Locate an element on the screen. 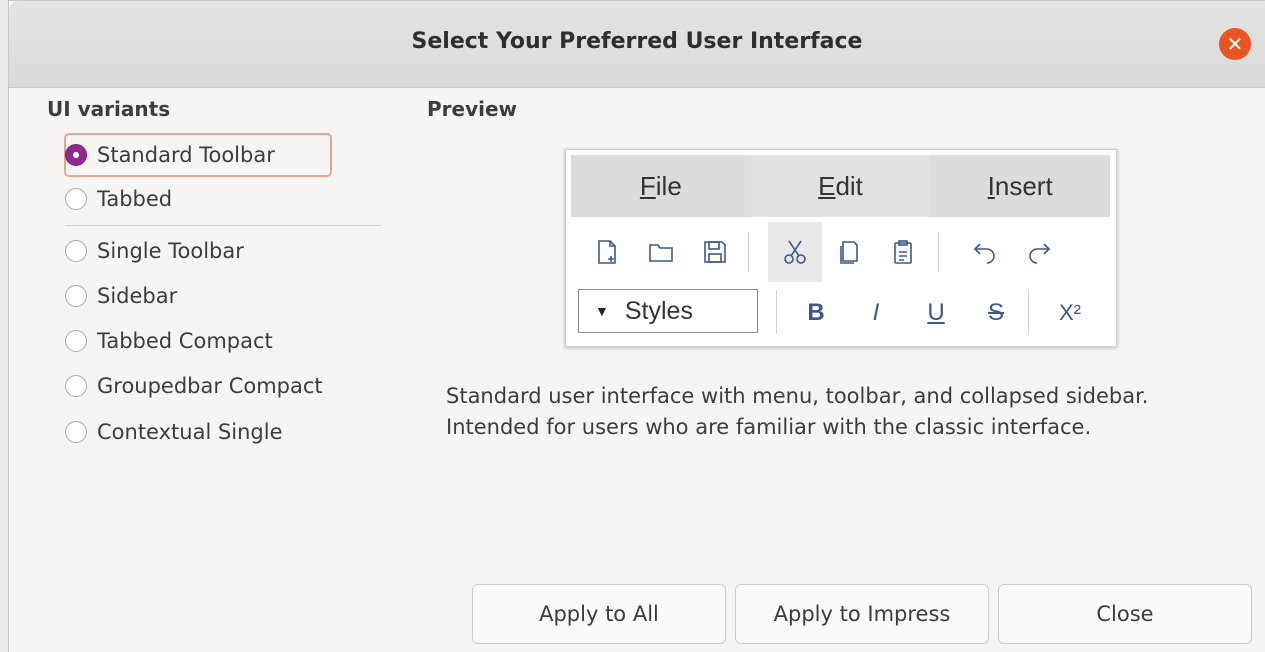 The height and width of the screenshot is (652, 1265). radio-contextual-single: Contextual Single is located at coordinates (174, 432).